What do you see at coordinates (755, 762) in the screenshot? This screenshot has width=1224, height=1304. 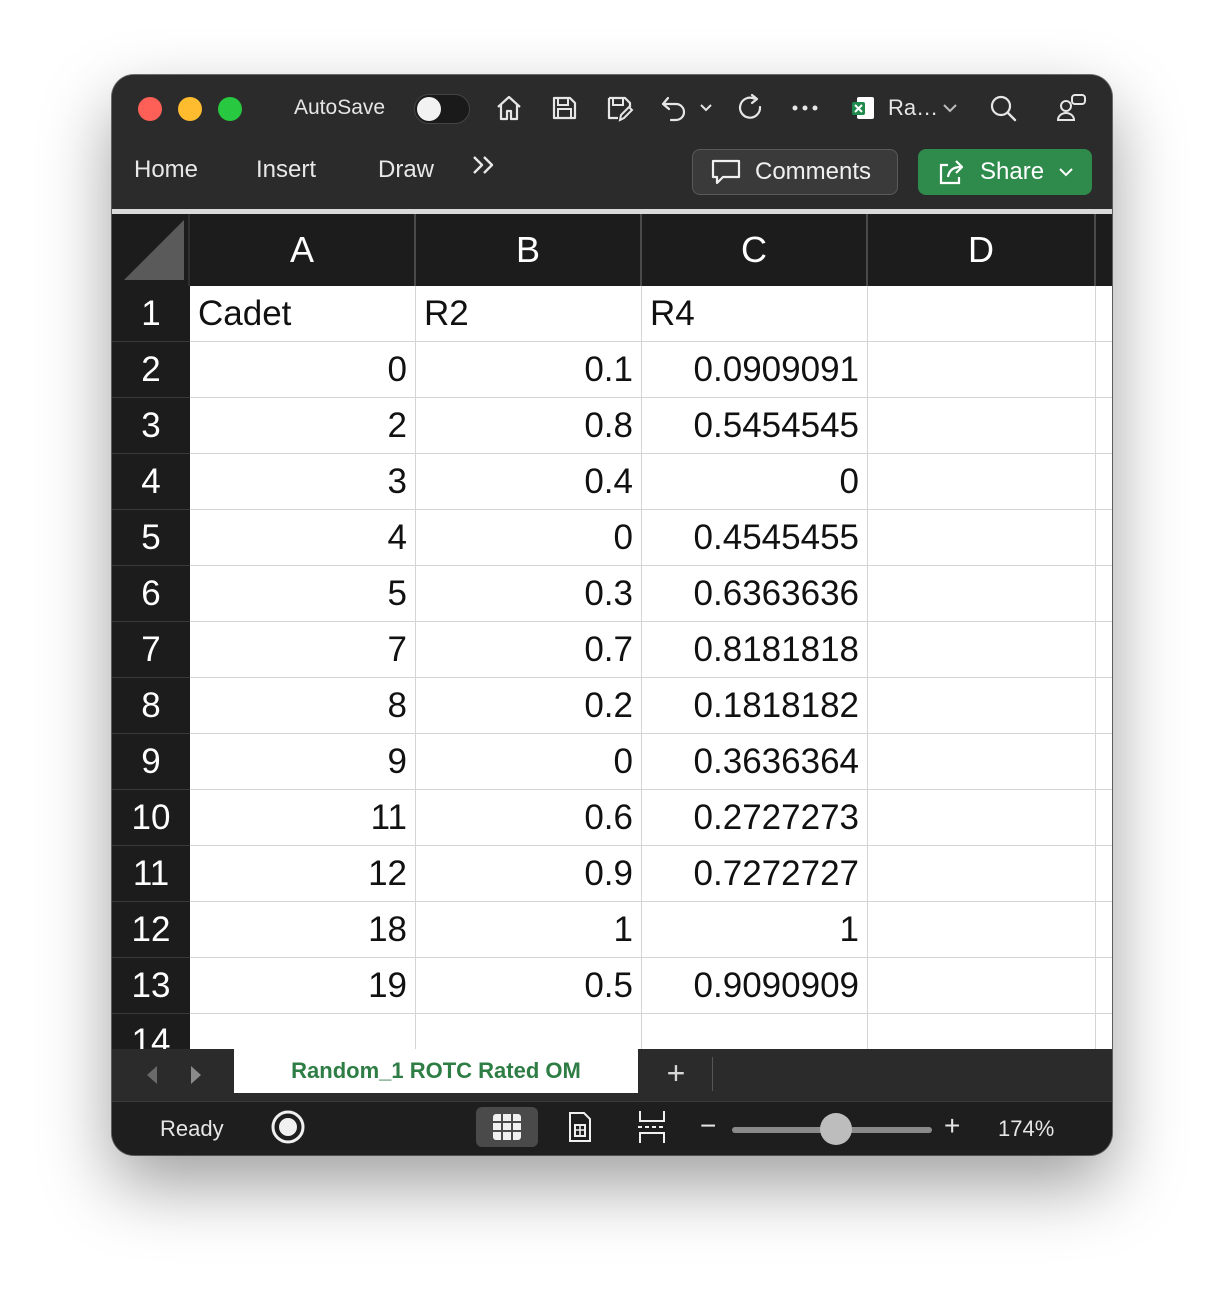 I see `cell-c9: 0.3636364` at bounding box center [755, 762].